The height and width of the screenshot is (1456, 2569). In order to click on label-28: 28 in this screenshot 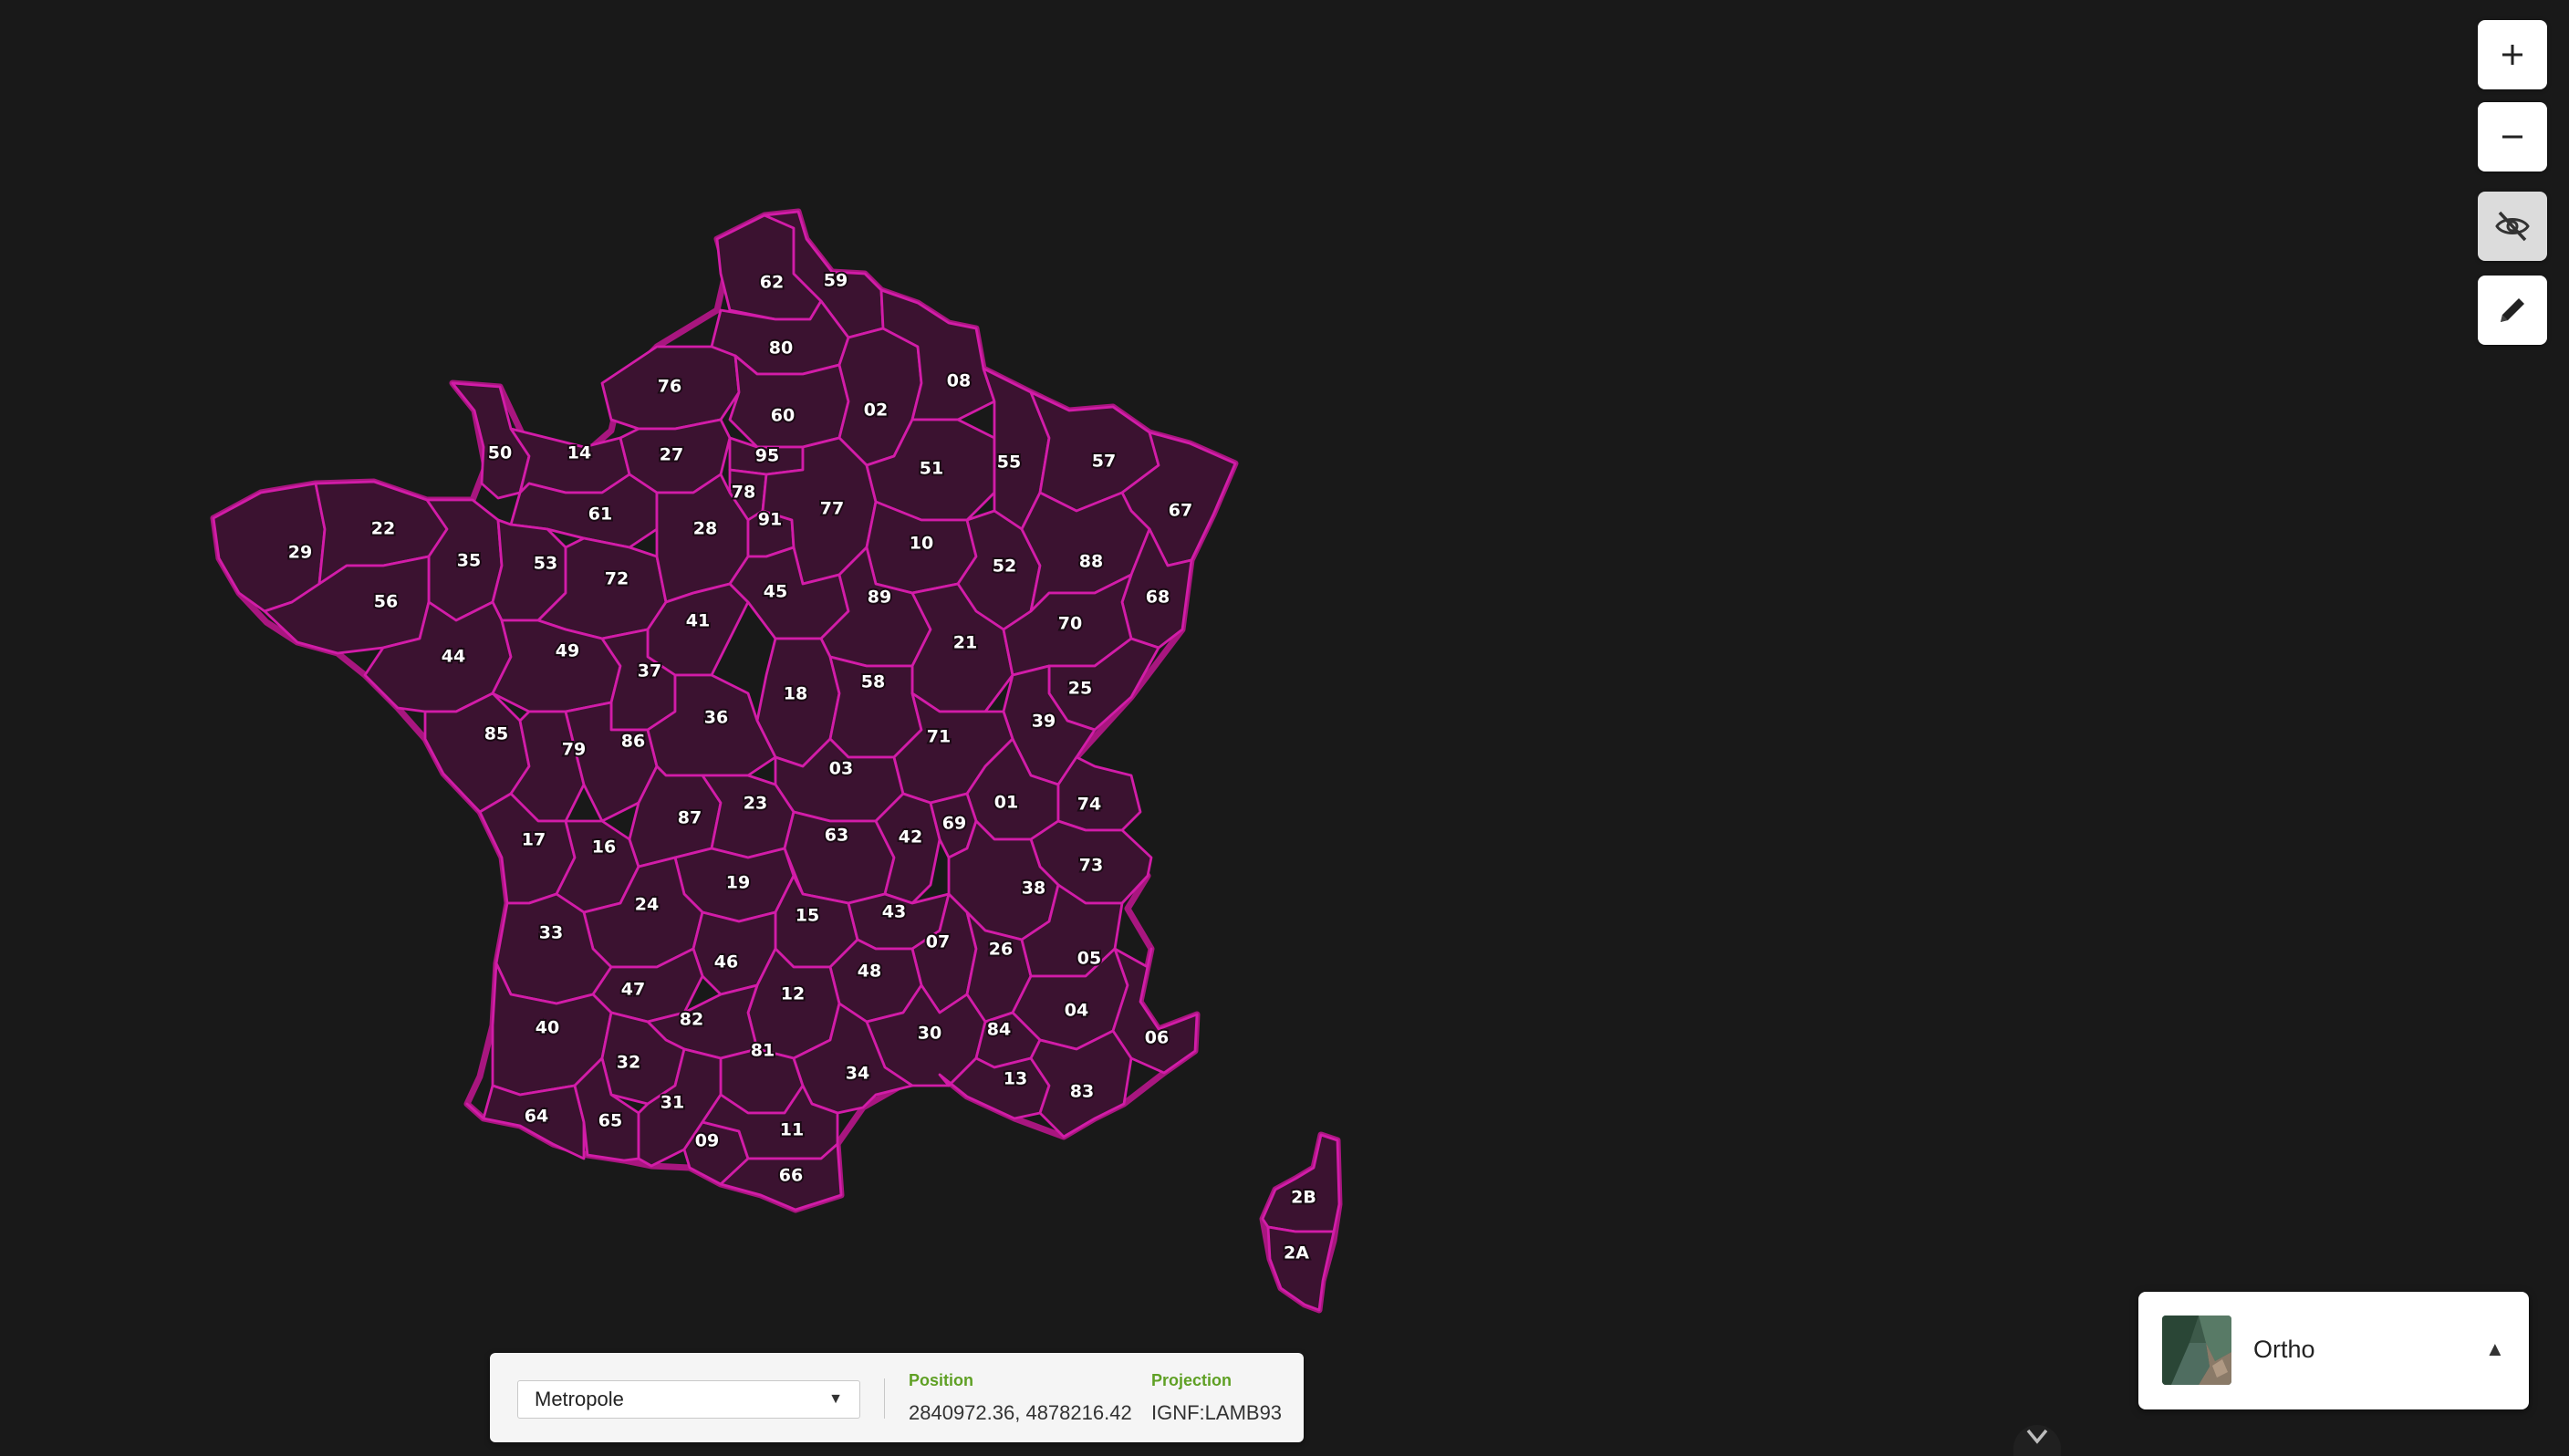, I will do `click(705, 529)`.